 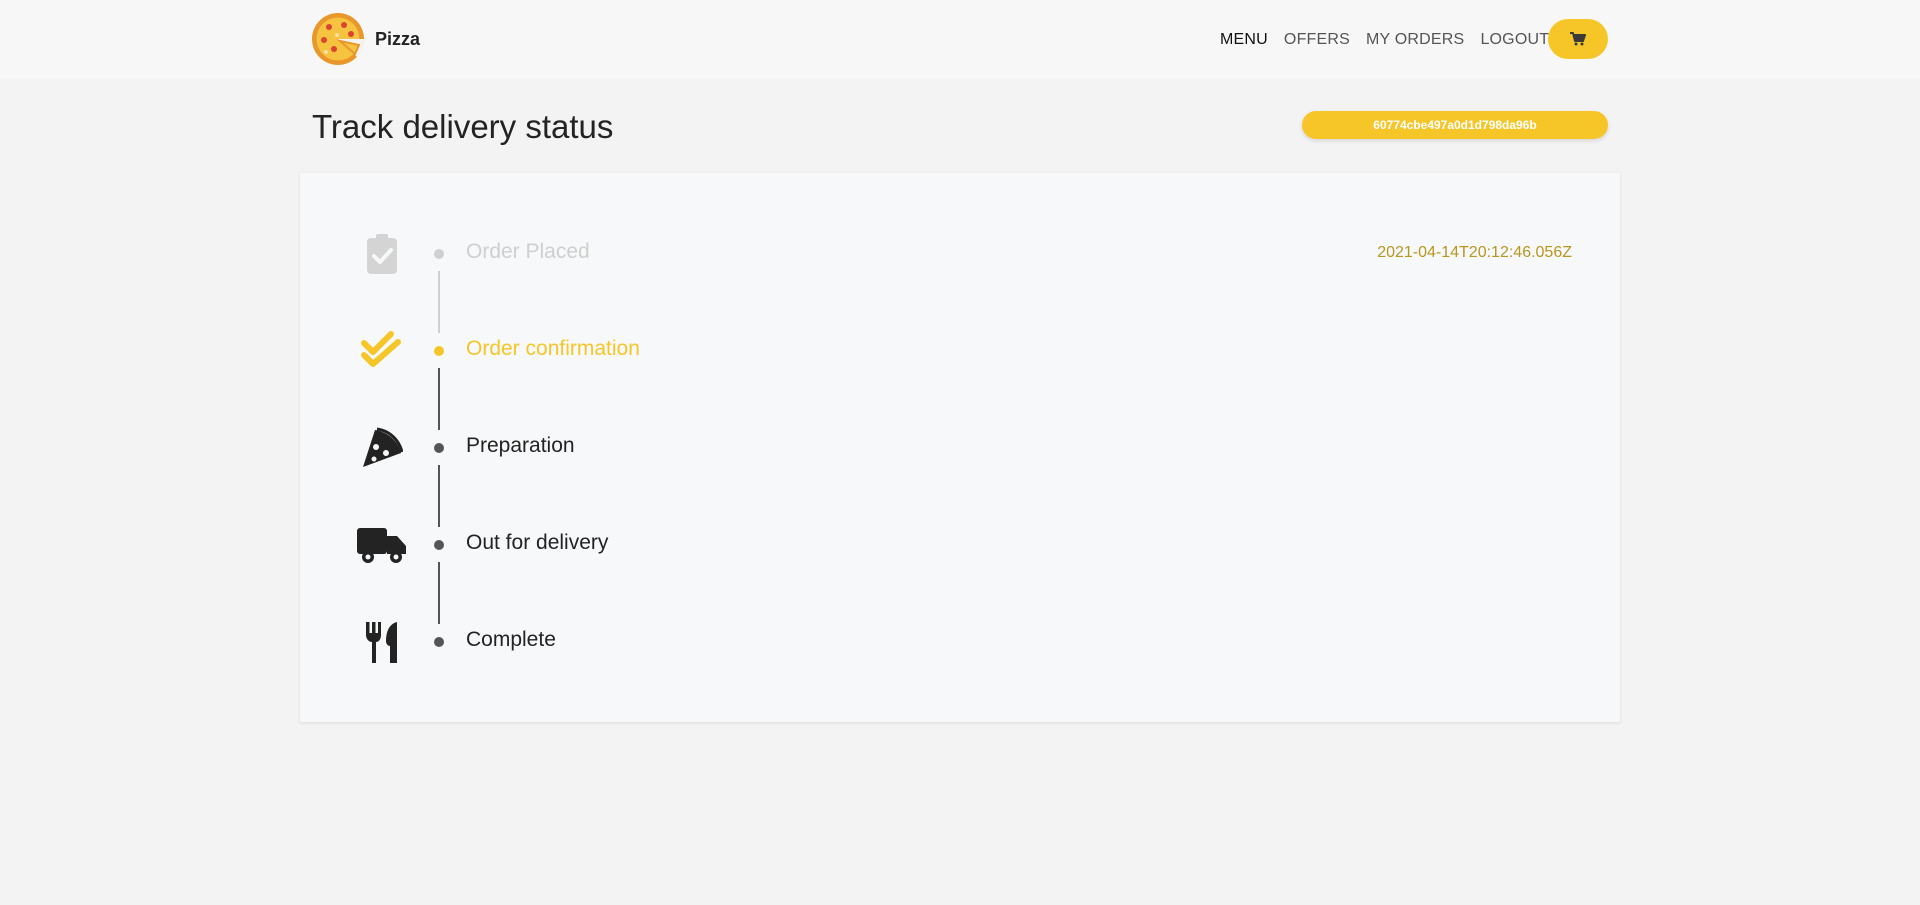 What do you see at coordinates (520, 445) in the screenshot?
I see `step-label: Preparation` at bounding box center [520, 445].